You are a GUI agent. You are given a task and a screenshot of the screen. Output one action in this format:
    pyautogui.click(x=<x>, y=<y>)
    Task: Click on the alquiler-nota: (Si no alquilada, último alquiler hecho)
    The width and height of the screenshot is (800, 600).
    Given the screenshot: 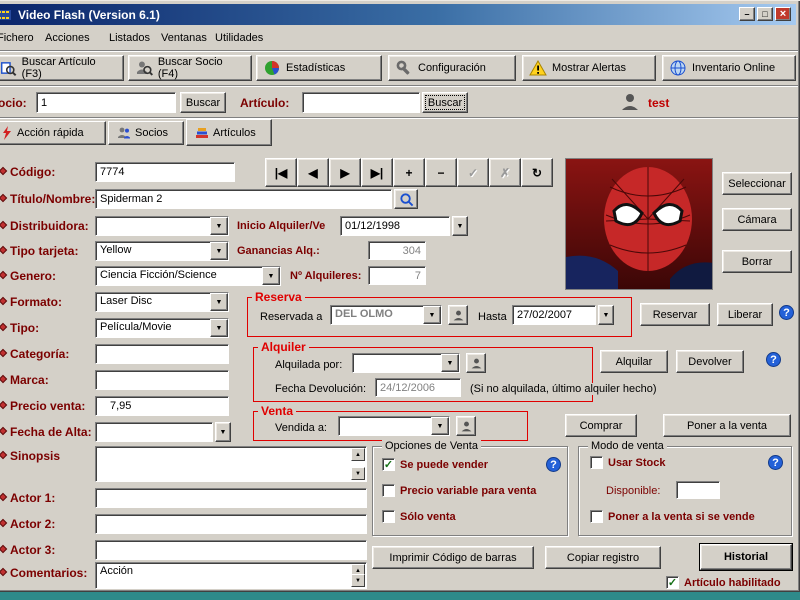 What is the action you would take?
    pyautogui.click(x=563, y=389)
    